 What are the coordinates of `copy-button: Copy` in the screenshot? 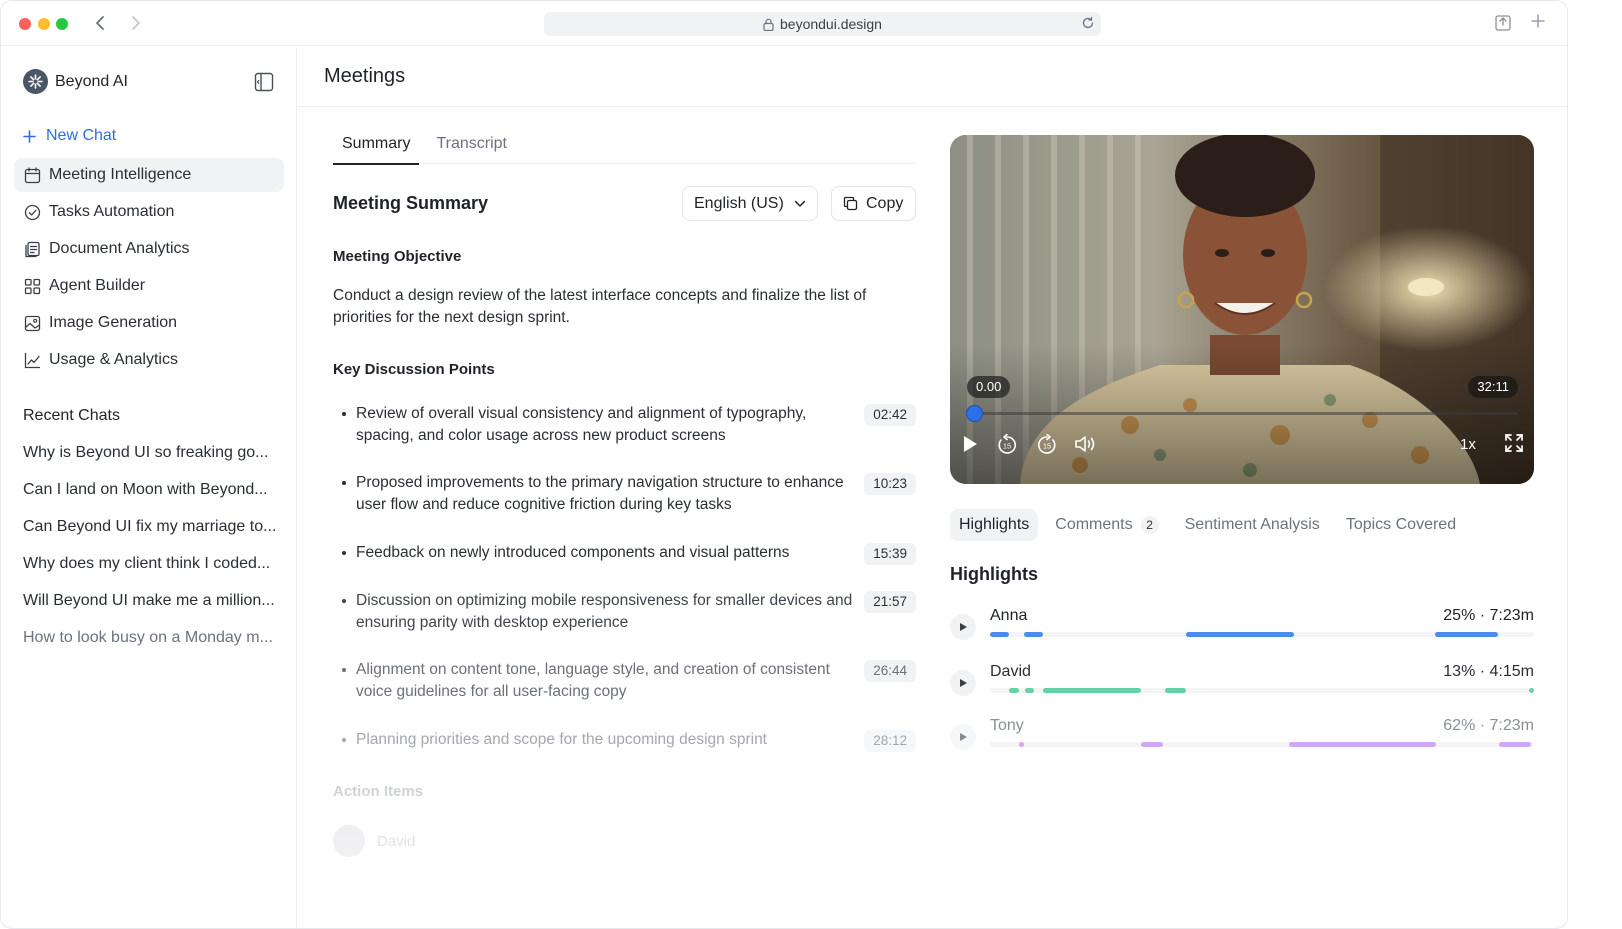 It's located at (873, 203).